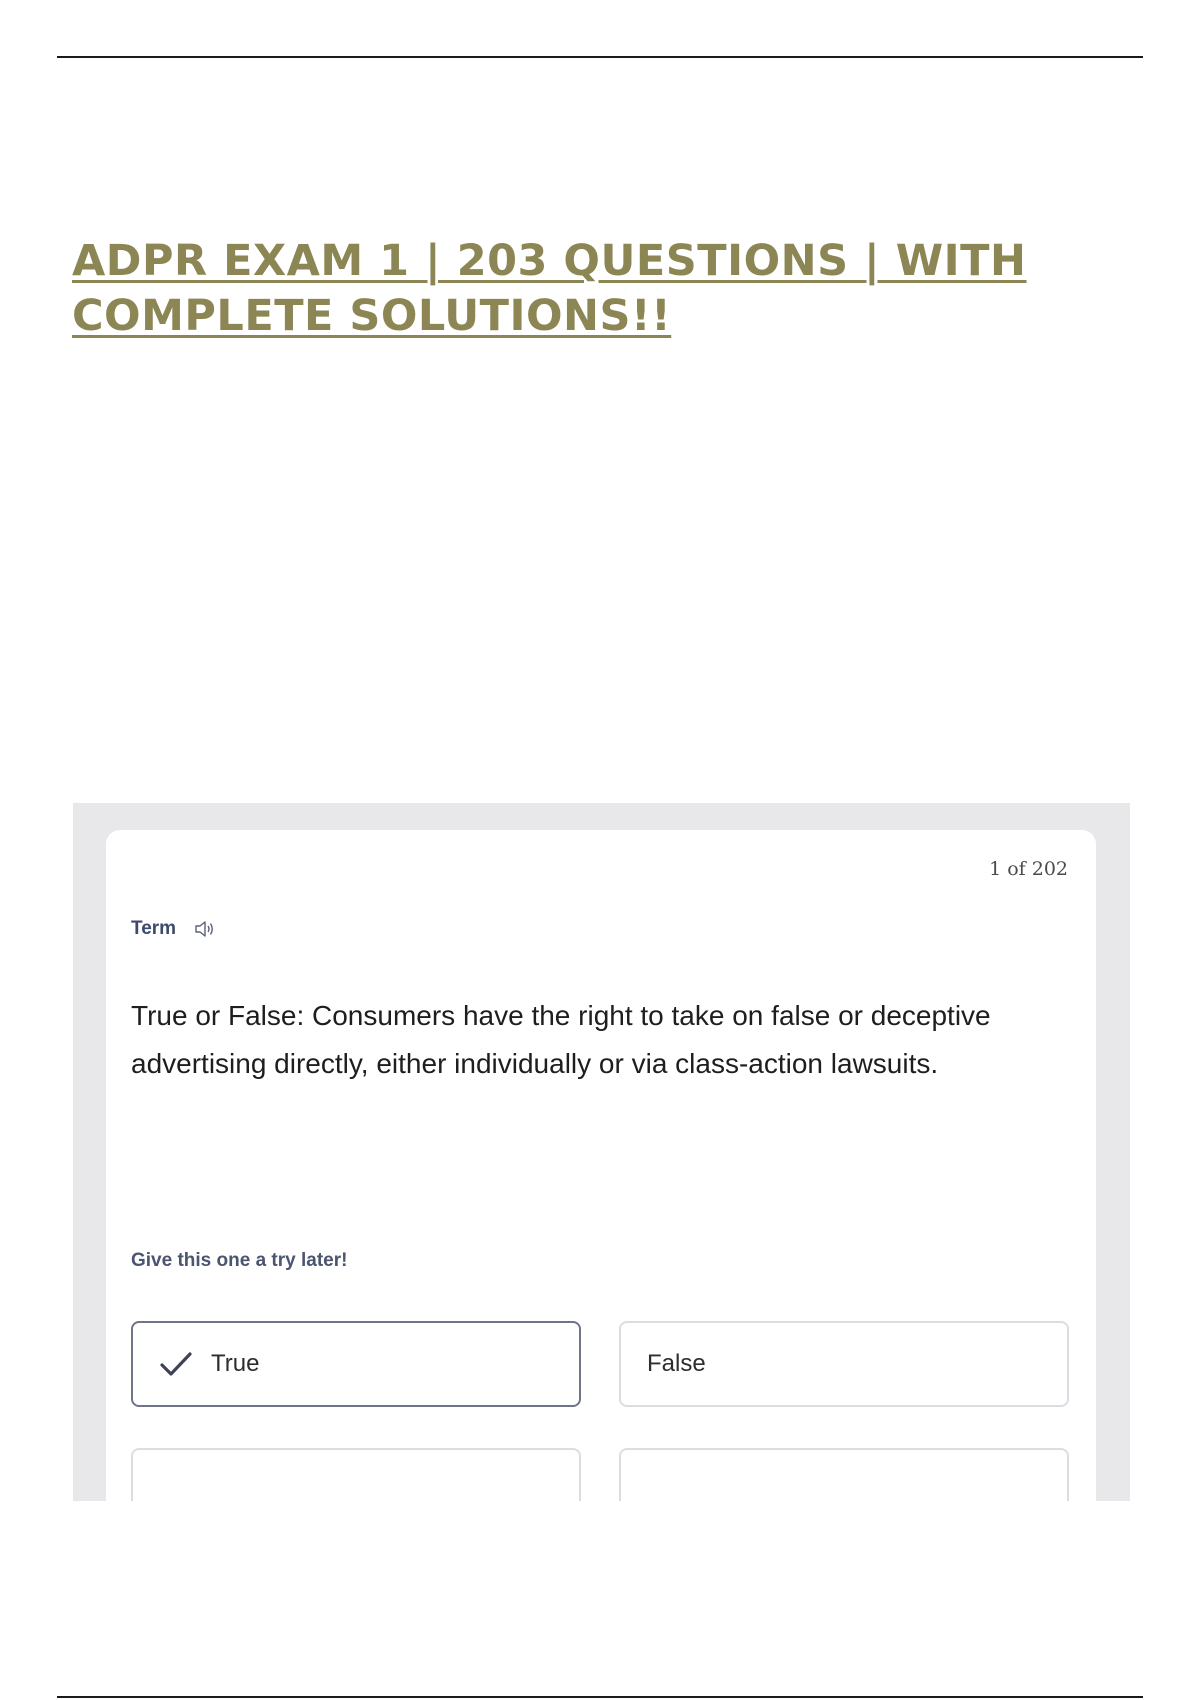 This screenshot has height=1700, width=1200. Describe the element at coordinates (176, 1364) in the screenshot. I see `check-icon` at that location.